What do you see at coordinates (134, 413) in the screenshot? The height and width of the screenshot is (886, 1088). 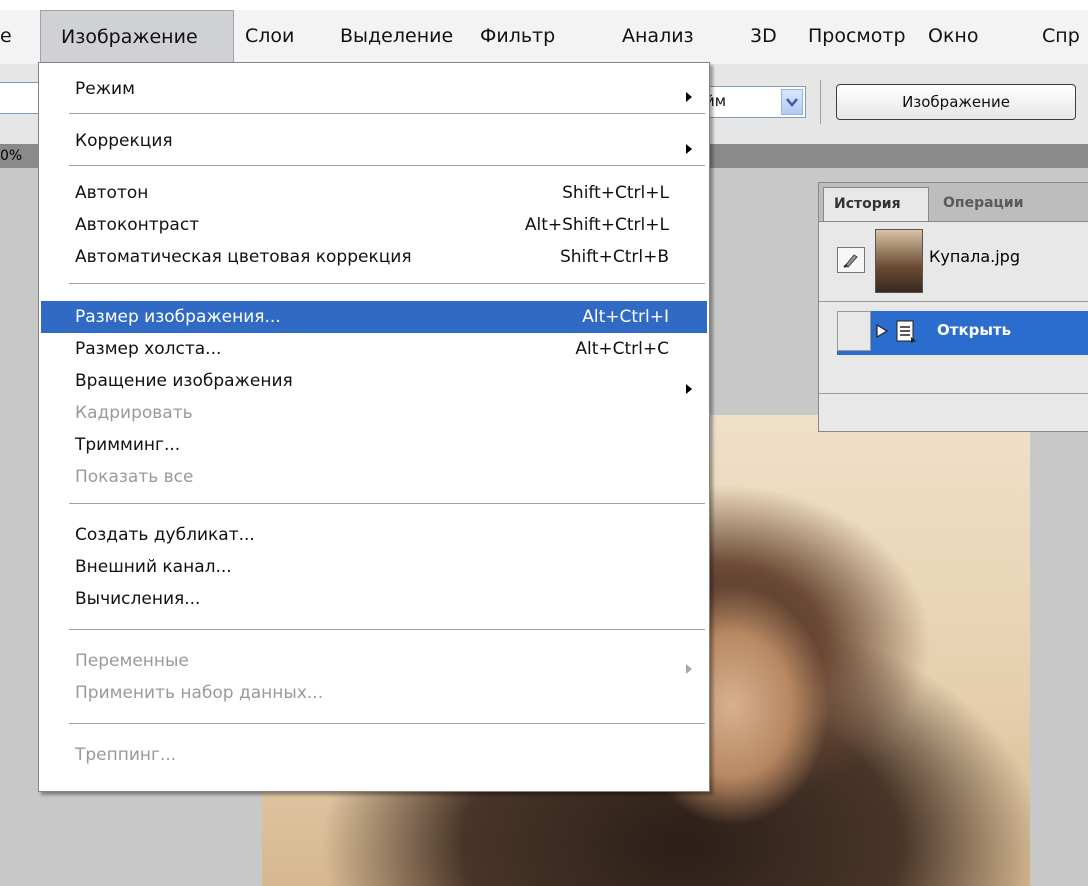 I see `menu-item-label: Кадрировать` at bounding box center [134, 413].